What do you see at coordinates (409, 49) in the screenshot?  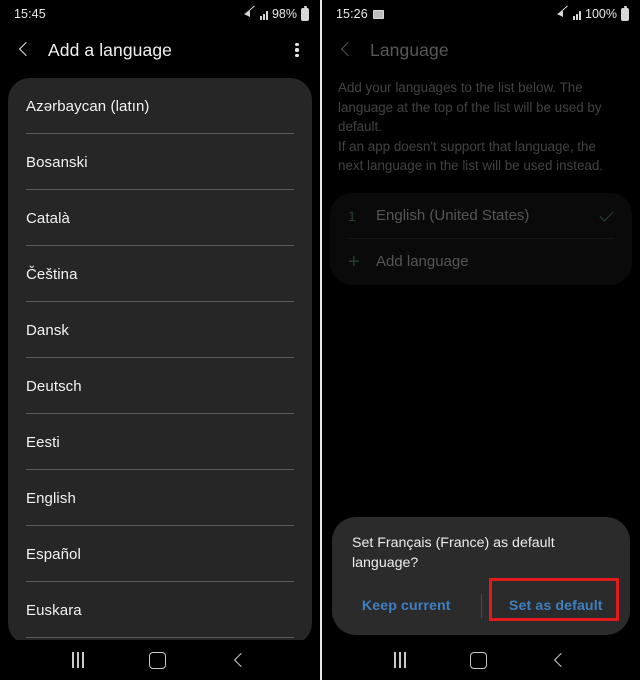 I see `page-title: Language` at bounding box center [409, 49].